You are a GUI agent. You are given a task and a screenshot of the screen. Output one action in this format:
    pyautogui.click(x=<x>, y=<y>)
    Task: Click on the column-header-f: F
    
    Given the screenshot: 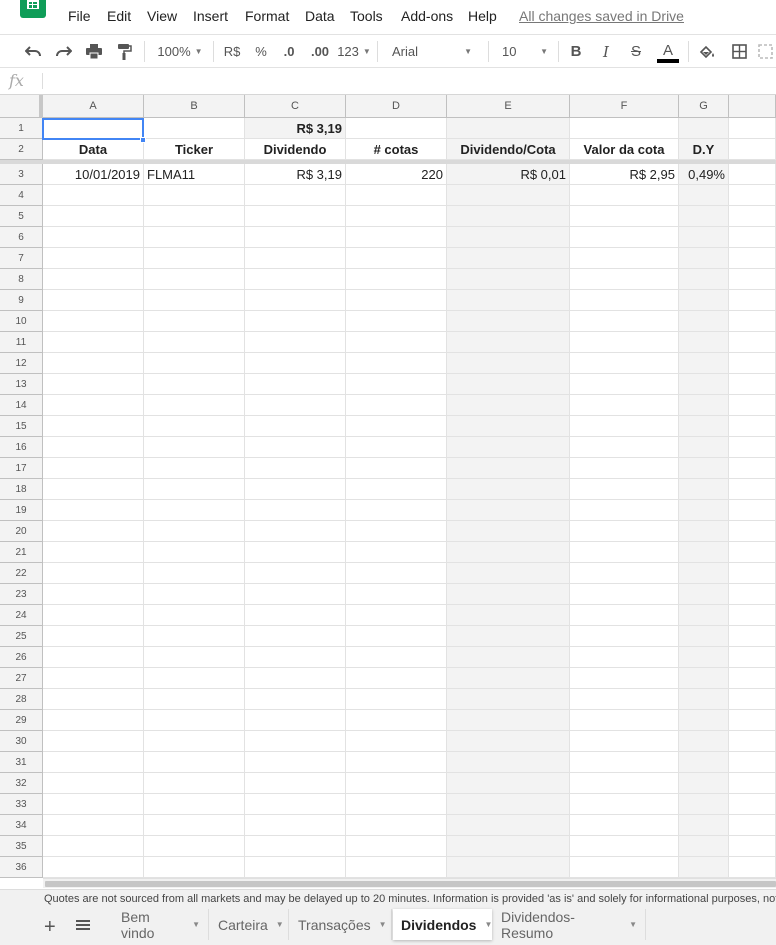 What is the action you would take?
    pyautogui.click(x=624, y=106)
    